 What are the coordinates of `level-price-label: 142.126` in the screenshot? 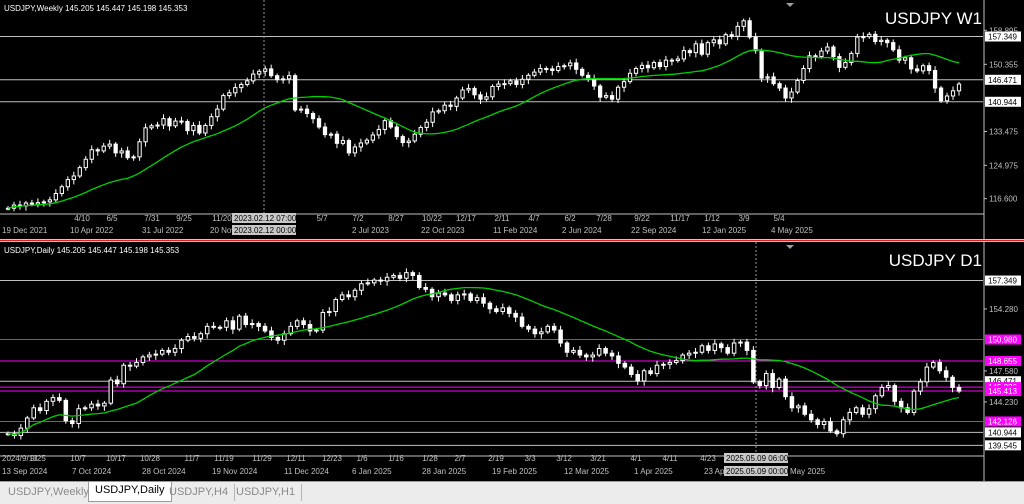 It's located at (1002, 421).